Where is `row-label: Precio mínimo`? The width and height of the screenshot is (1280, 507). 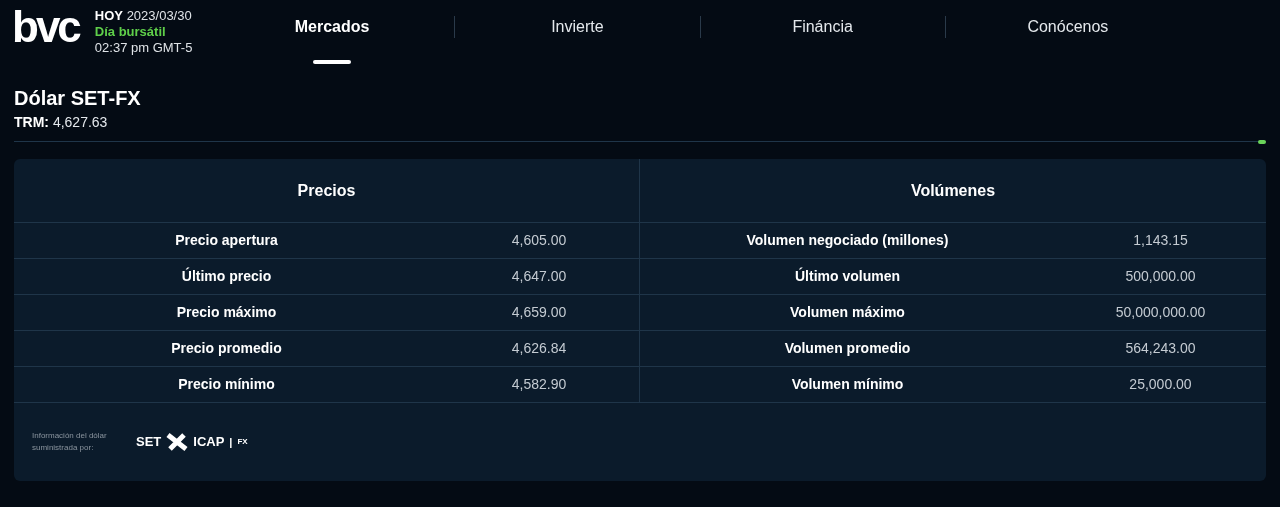 row-label: Precio mínimo is located at coordinates (226, 384).